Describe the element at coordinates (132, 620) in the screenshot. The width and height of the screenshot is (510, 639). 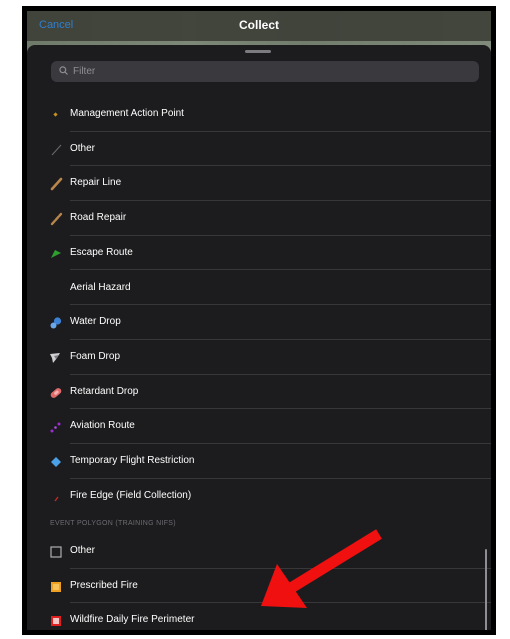
I see `list-item-label: Wildfire Daily Fire Perimeter` at that location.